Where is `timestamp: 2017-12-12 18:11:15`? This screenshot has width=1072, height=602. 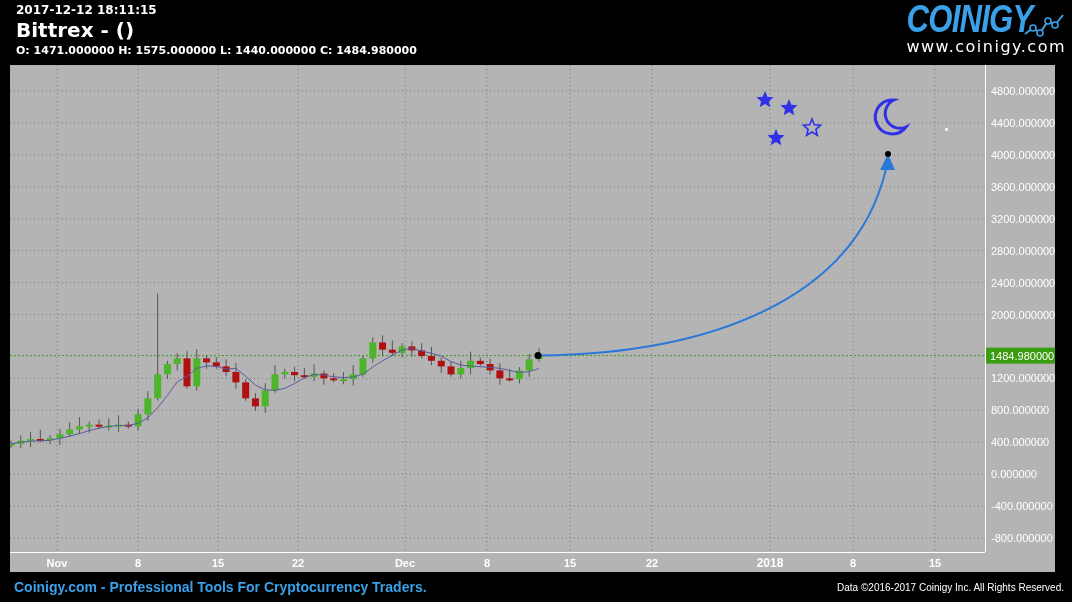
timestamp: 2017-12-12 18:11:15 is located at coordinates (87, 10).